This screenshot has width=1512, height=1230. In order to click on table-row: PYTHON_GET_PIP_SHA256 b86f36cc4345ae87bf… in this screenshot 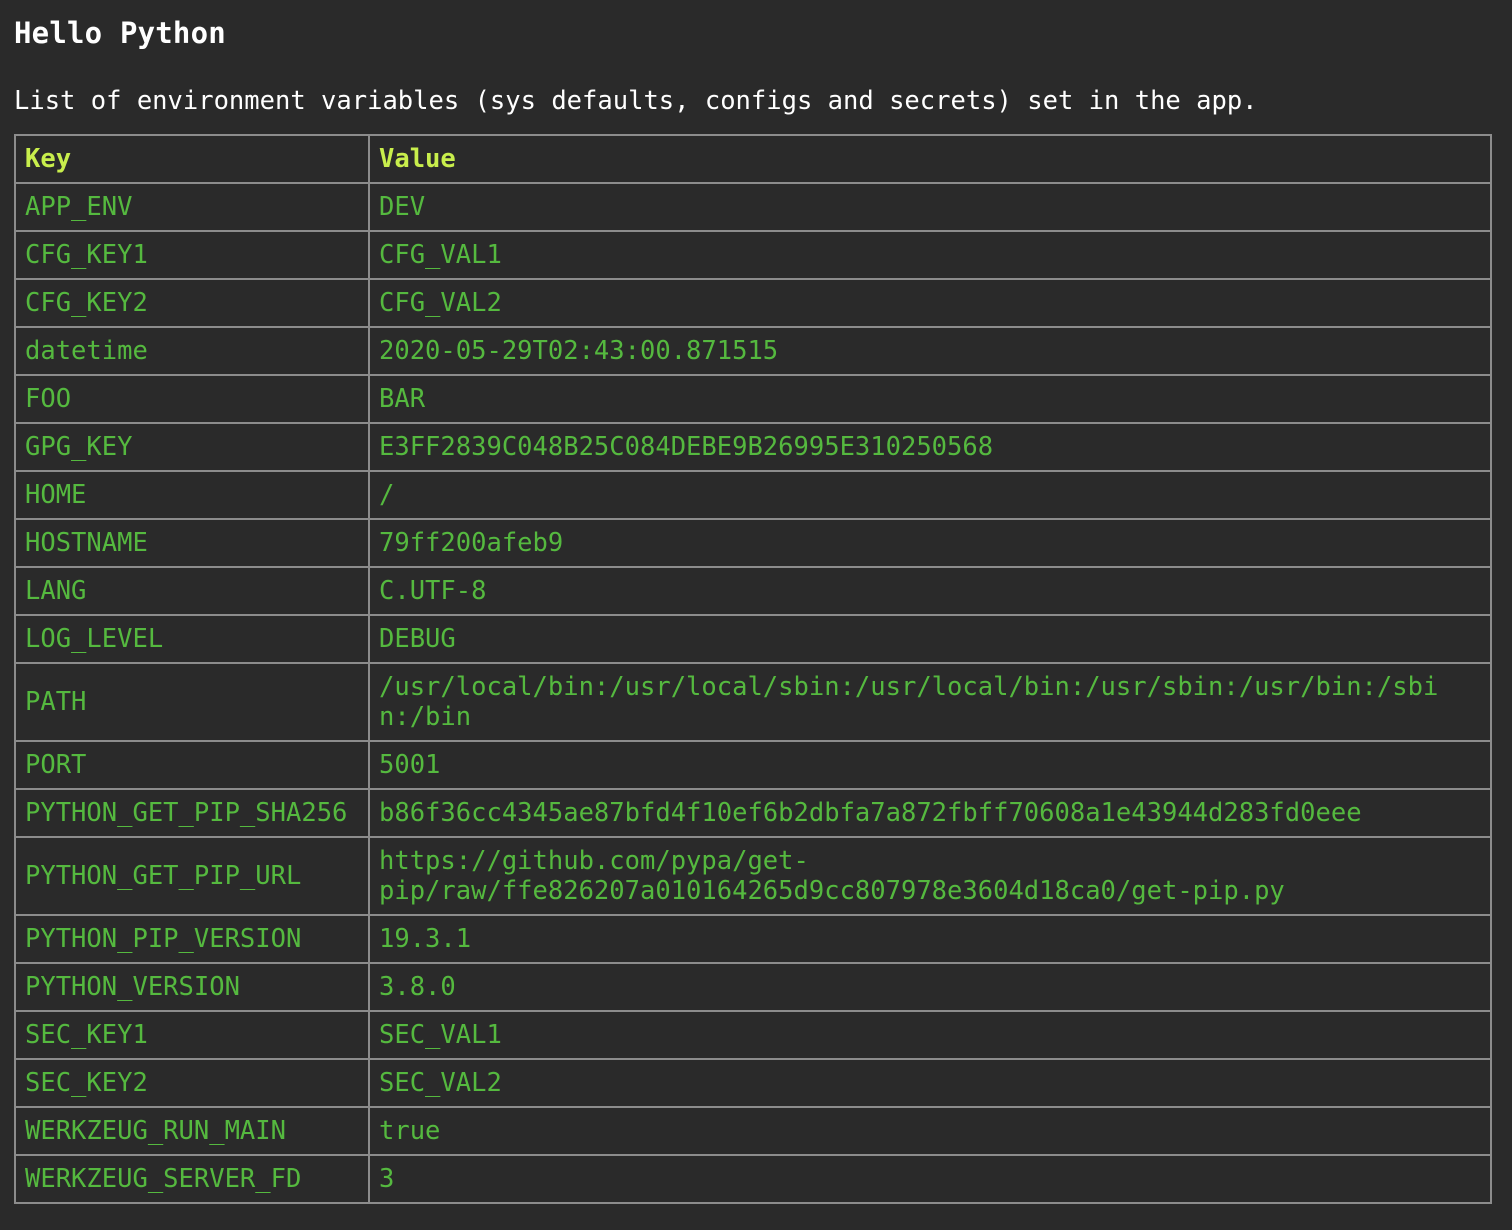, I will do `click(753, 813)`.